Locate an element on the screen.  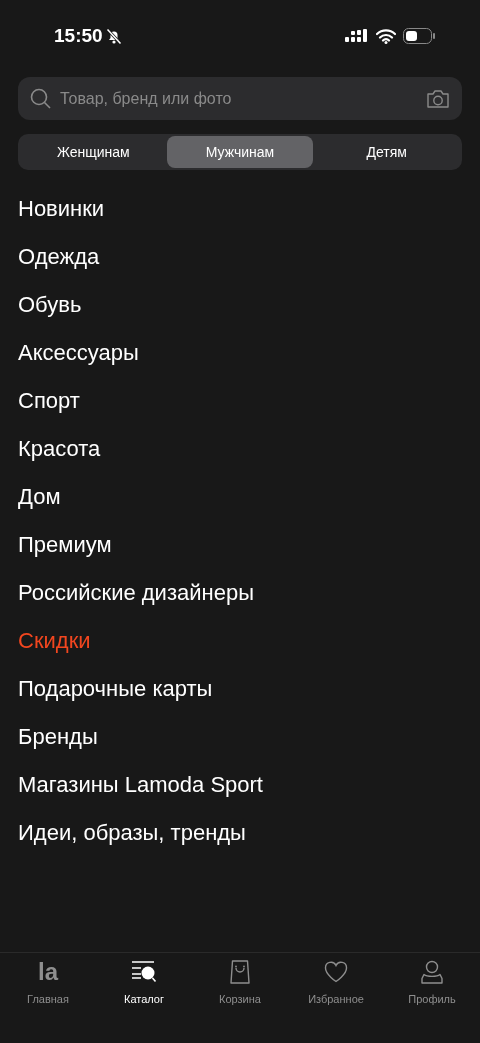
category-item: Магазины Lamoda Sport is located at coordinates (140, 784).